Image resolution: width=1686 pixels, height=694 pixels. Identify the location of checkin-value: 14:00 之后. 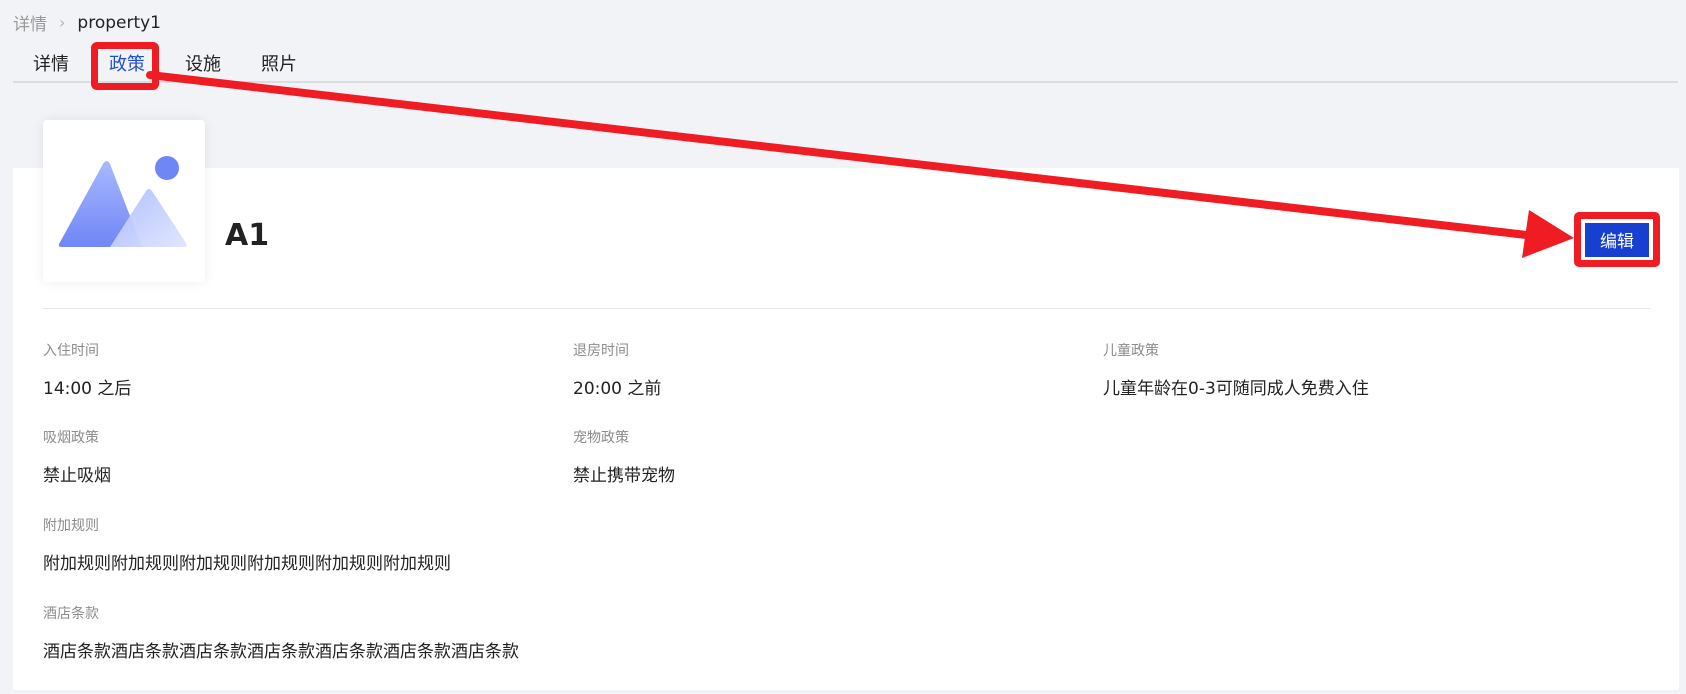
(87, 389).